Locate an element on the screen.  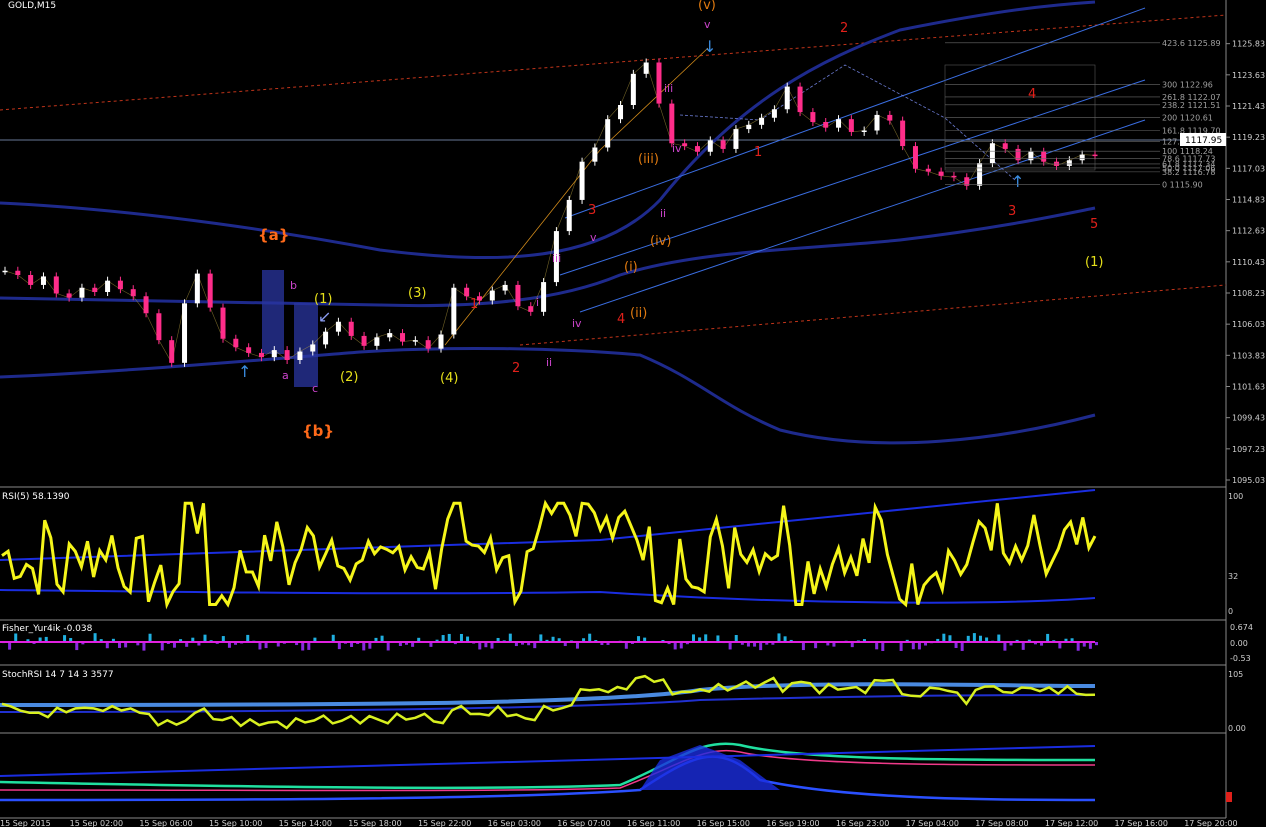
wave-label: 4 is located at coordinates (1032, 94).